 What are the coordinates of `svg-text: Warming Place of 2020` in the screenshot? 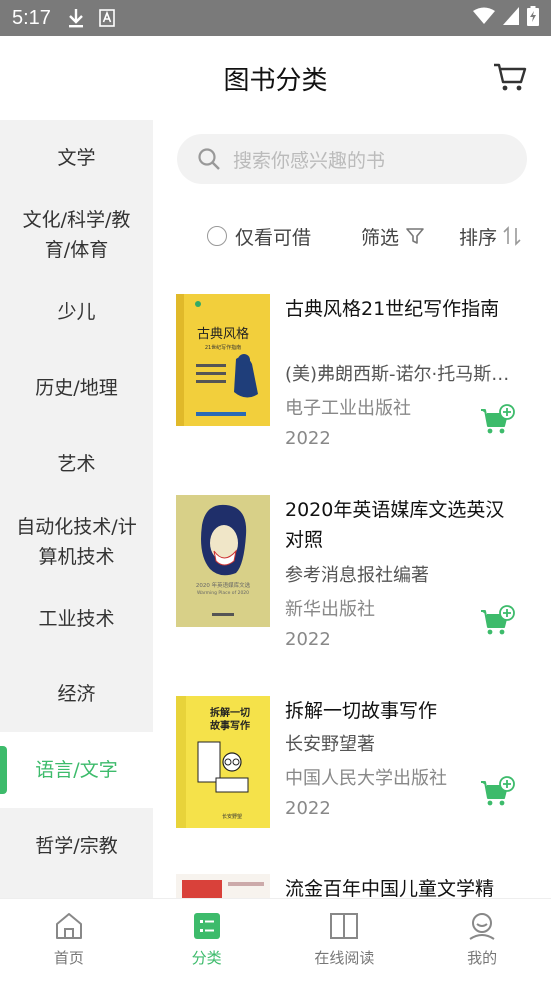 It's located at (223, 593).